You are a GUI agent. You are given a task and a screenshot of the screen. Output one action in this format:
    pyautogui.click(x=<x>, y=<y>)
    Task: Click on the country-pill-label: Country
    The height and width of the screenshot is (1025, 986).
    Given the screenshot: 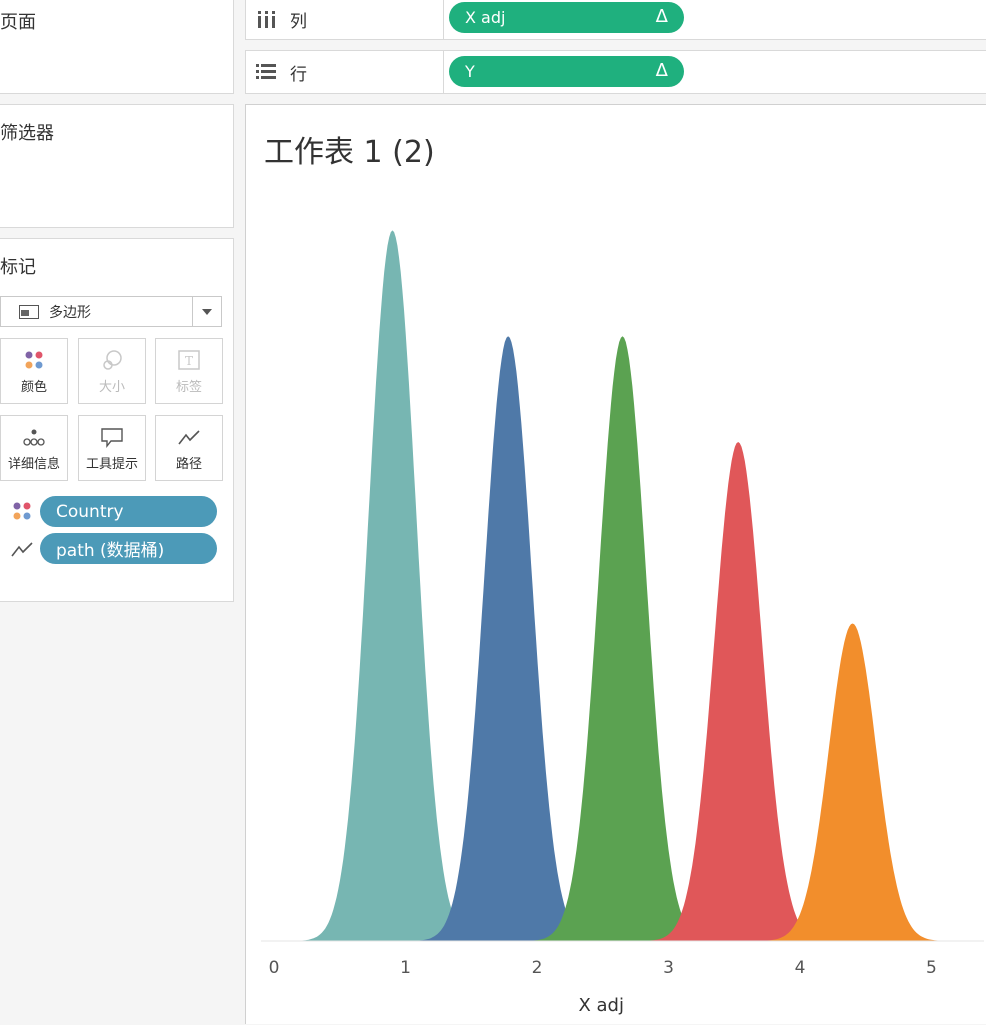 What is the action you would take?
    pyautogui.click(x=90, y=511)
    